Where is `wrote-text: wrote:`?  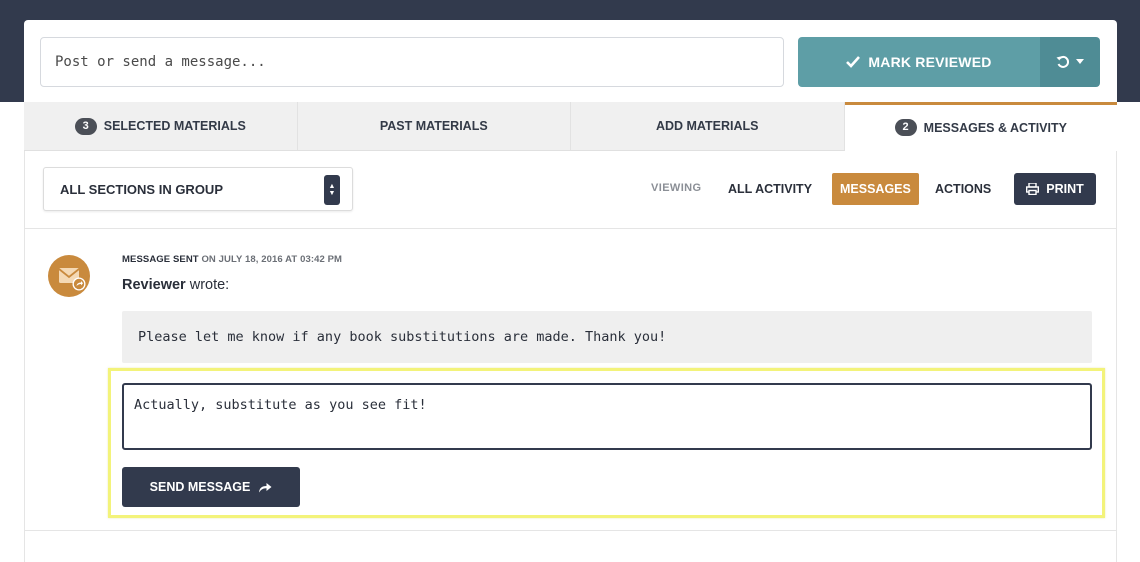 wrote-text: wrote: is located at coordinates (209, 285).